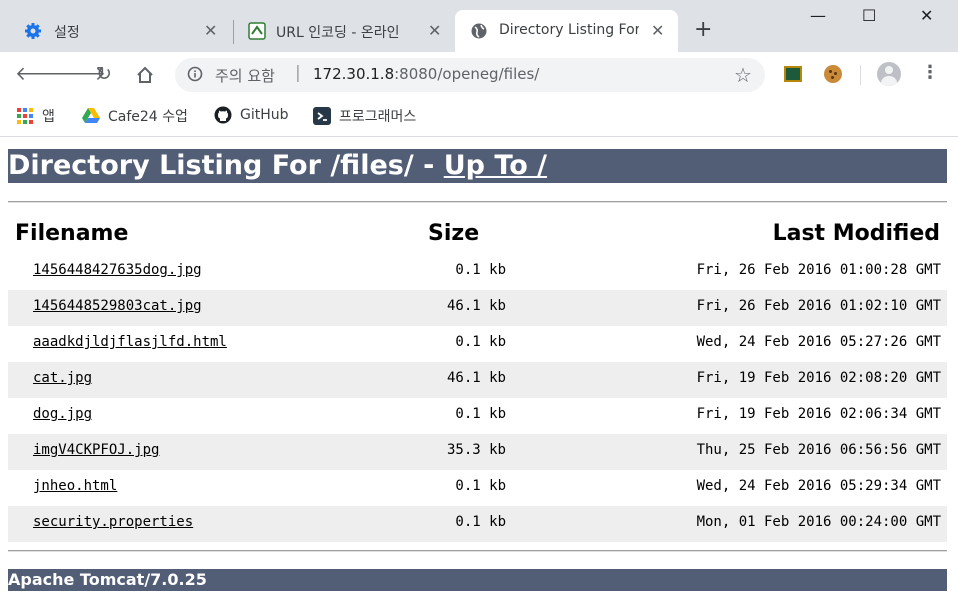 This screenshot has width=958, height=604. I want to click on file-link: dog.jpg, so click(62, 414).